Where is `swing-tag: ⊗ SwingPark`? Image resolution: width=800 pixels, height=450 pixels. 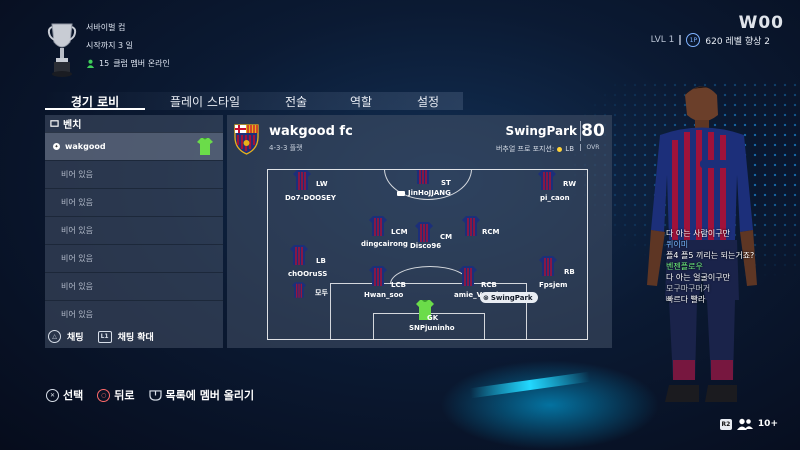
swing-tag: ⊗ SwingPark is located at coordinates (509, 297).